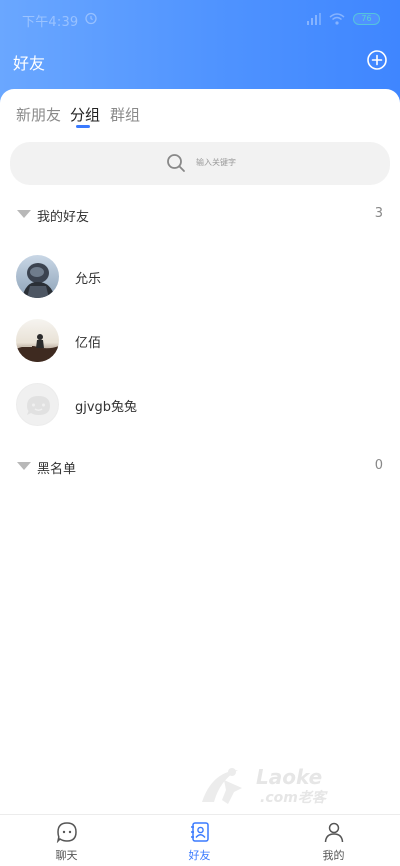  I want to click on watermark-logo: Laoke .com老客, so click(278, 787).